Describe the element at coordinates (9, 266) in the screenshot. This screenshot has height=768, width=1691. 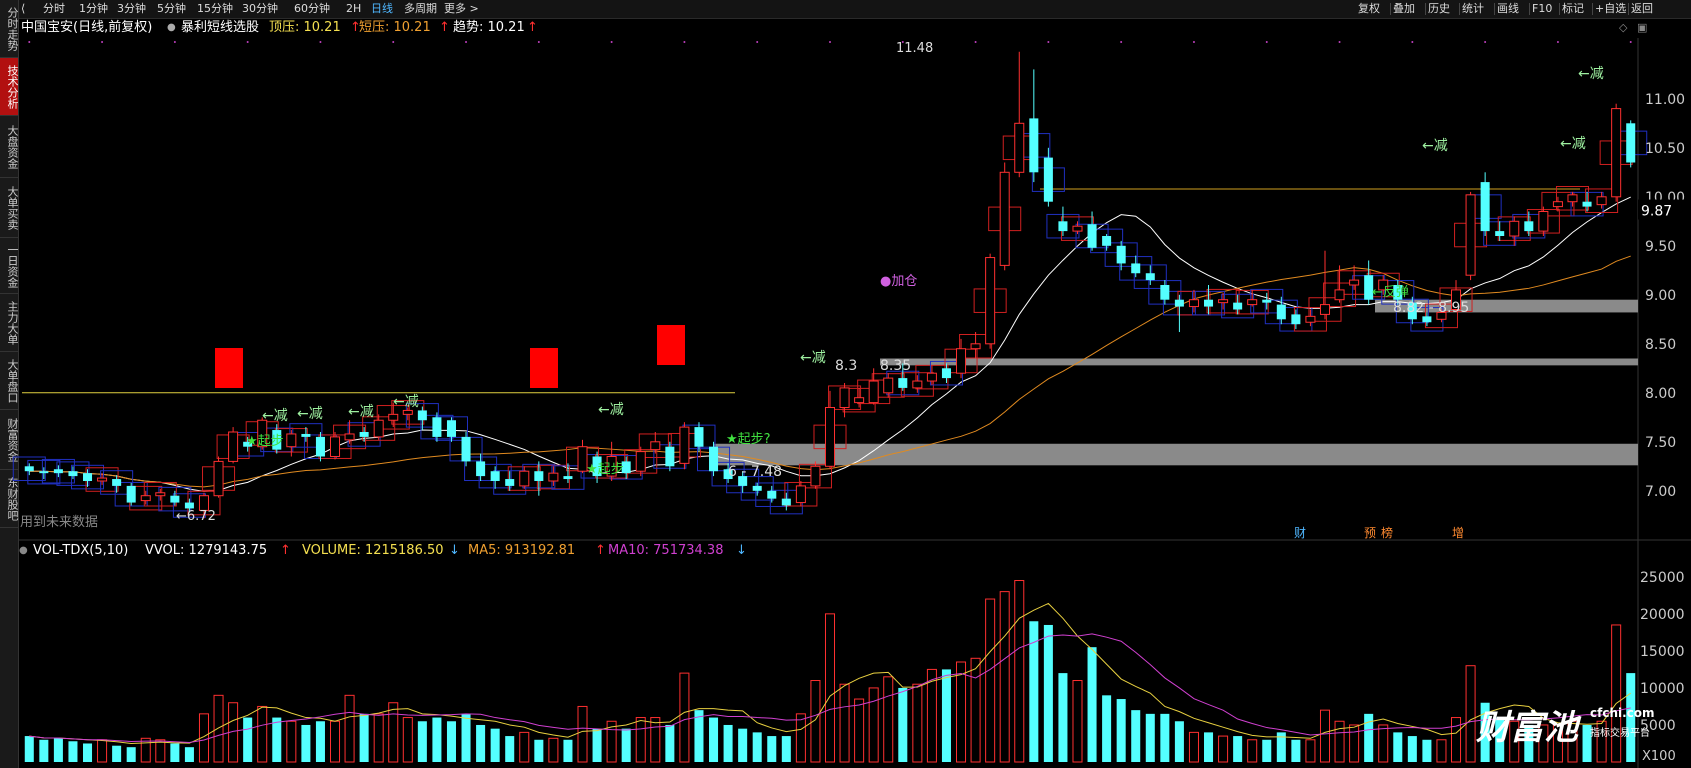
I see `sidebar-tab-5: 一日资金` at that location.